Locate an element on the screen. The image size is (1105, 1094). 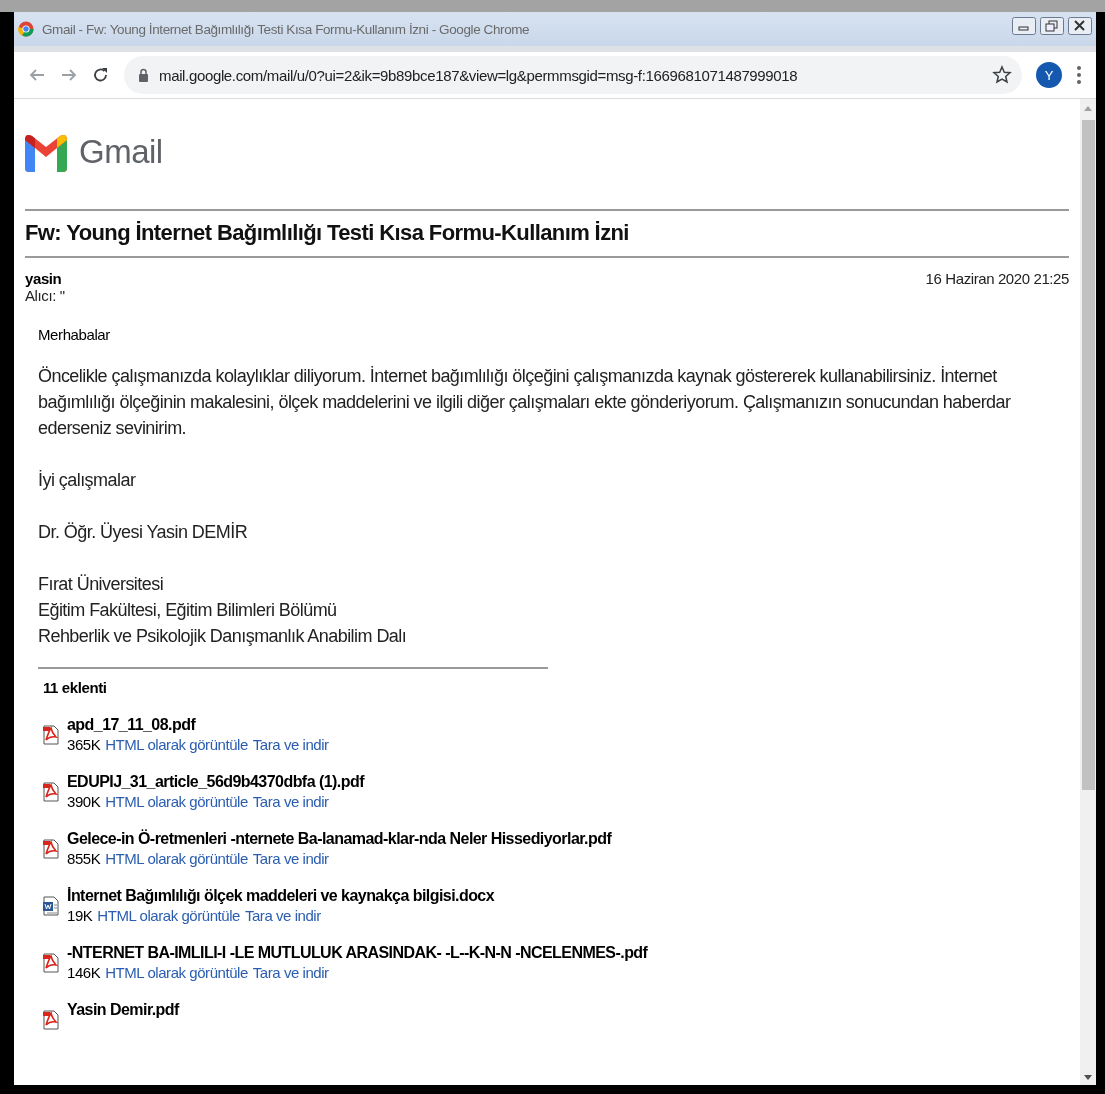
attachment-name: EDUPIJ_31_article_56d9b4370dbfa (1).pdf is located at coordinates (215, 782).